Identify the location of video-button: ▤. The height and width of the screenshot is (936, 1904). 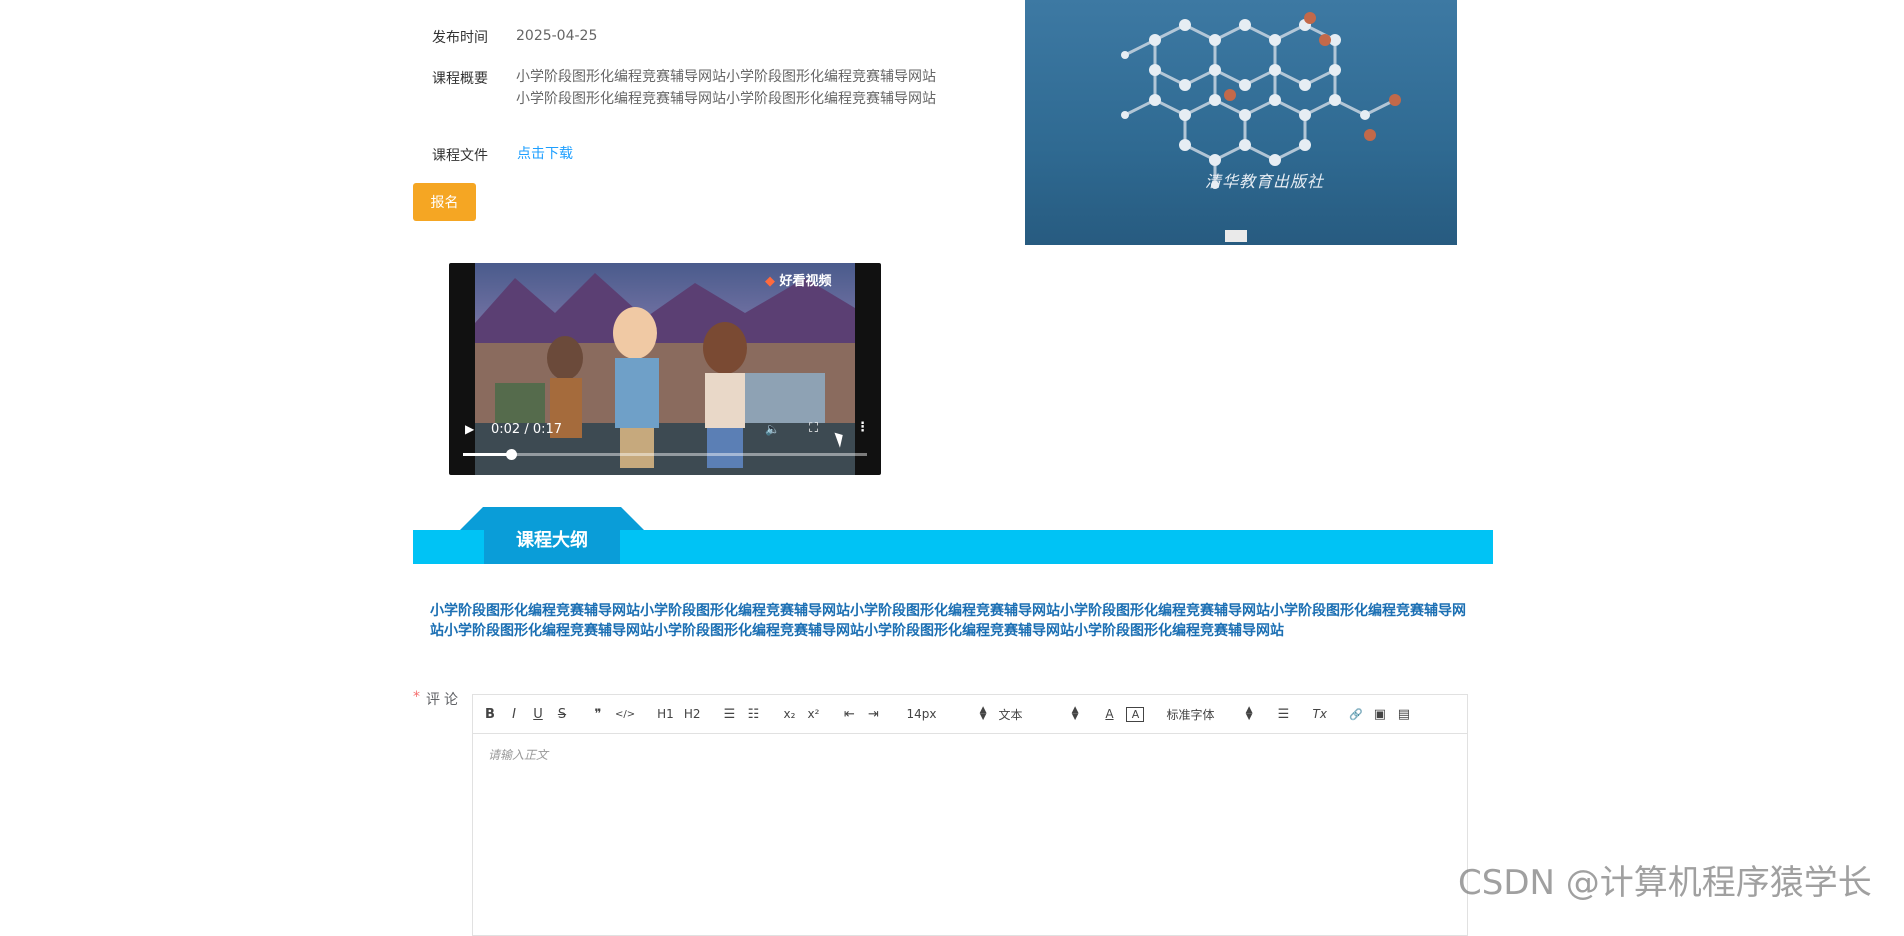
(1404, 714).